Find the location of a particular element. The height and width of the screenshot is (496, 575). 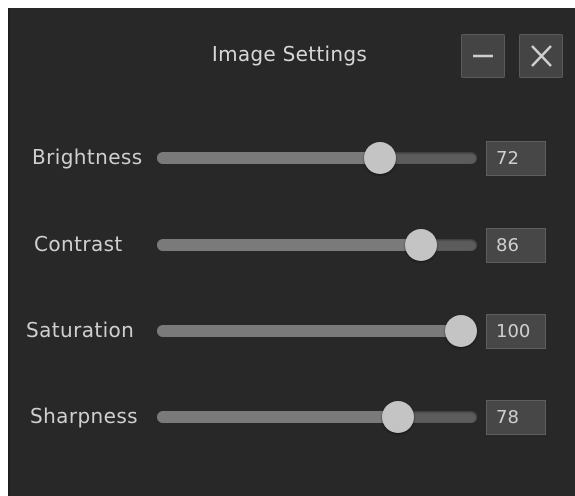

saturation-slider-thumb is located at coordinates (461, 331).